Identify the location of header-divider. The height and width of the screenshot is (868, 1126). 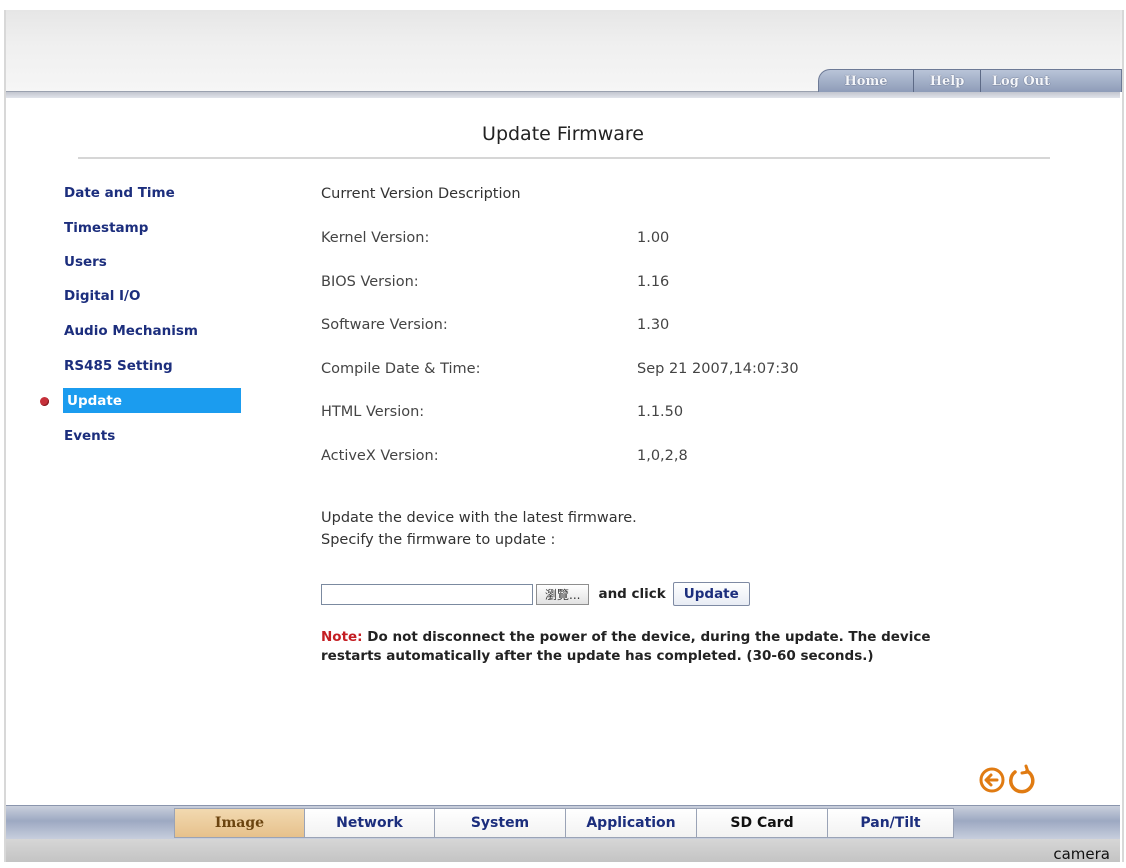
(563, 94).